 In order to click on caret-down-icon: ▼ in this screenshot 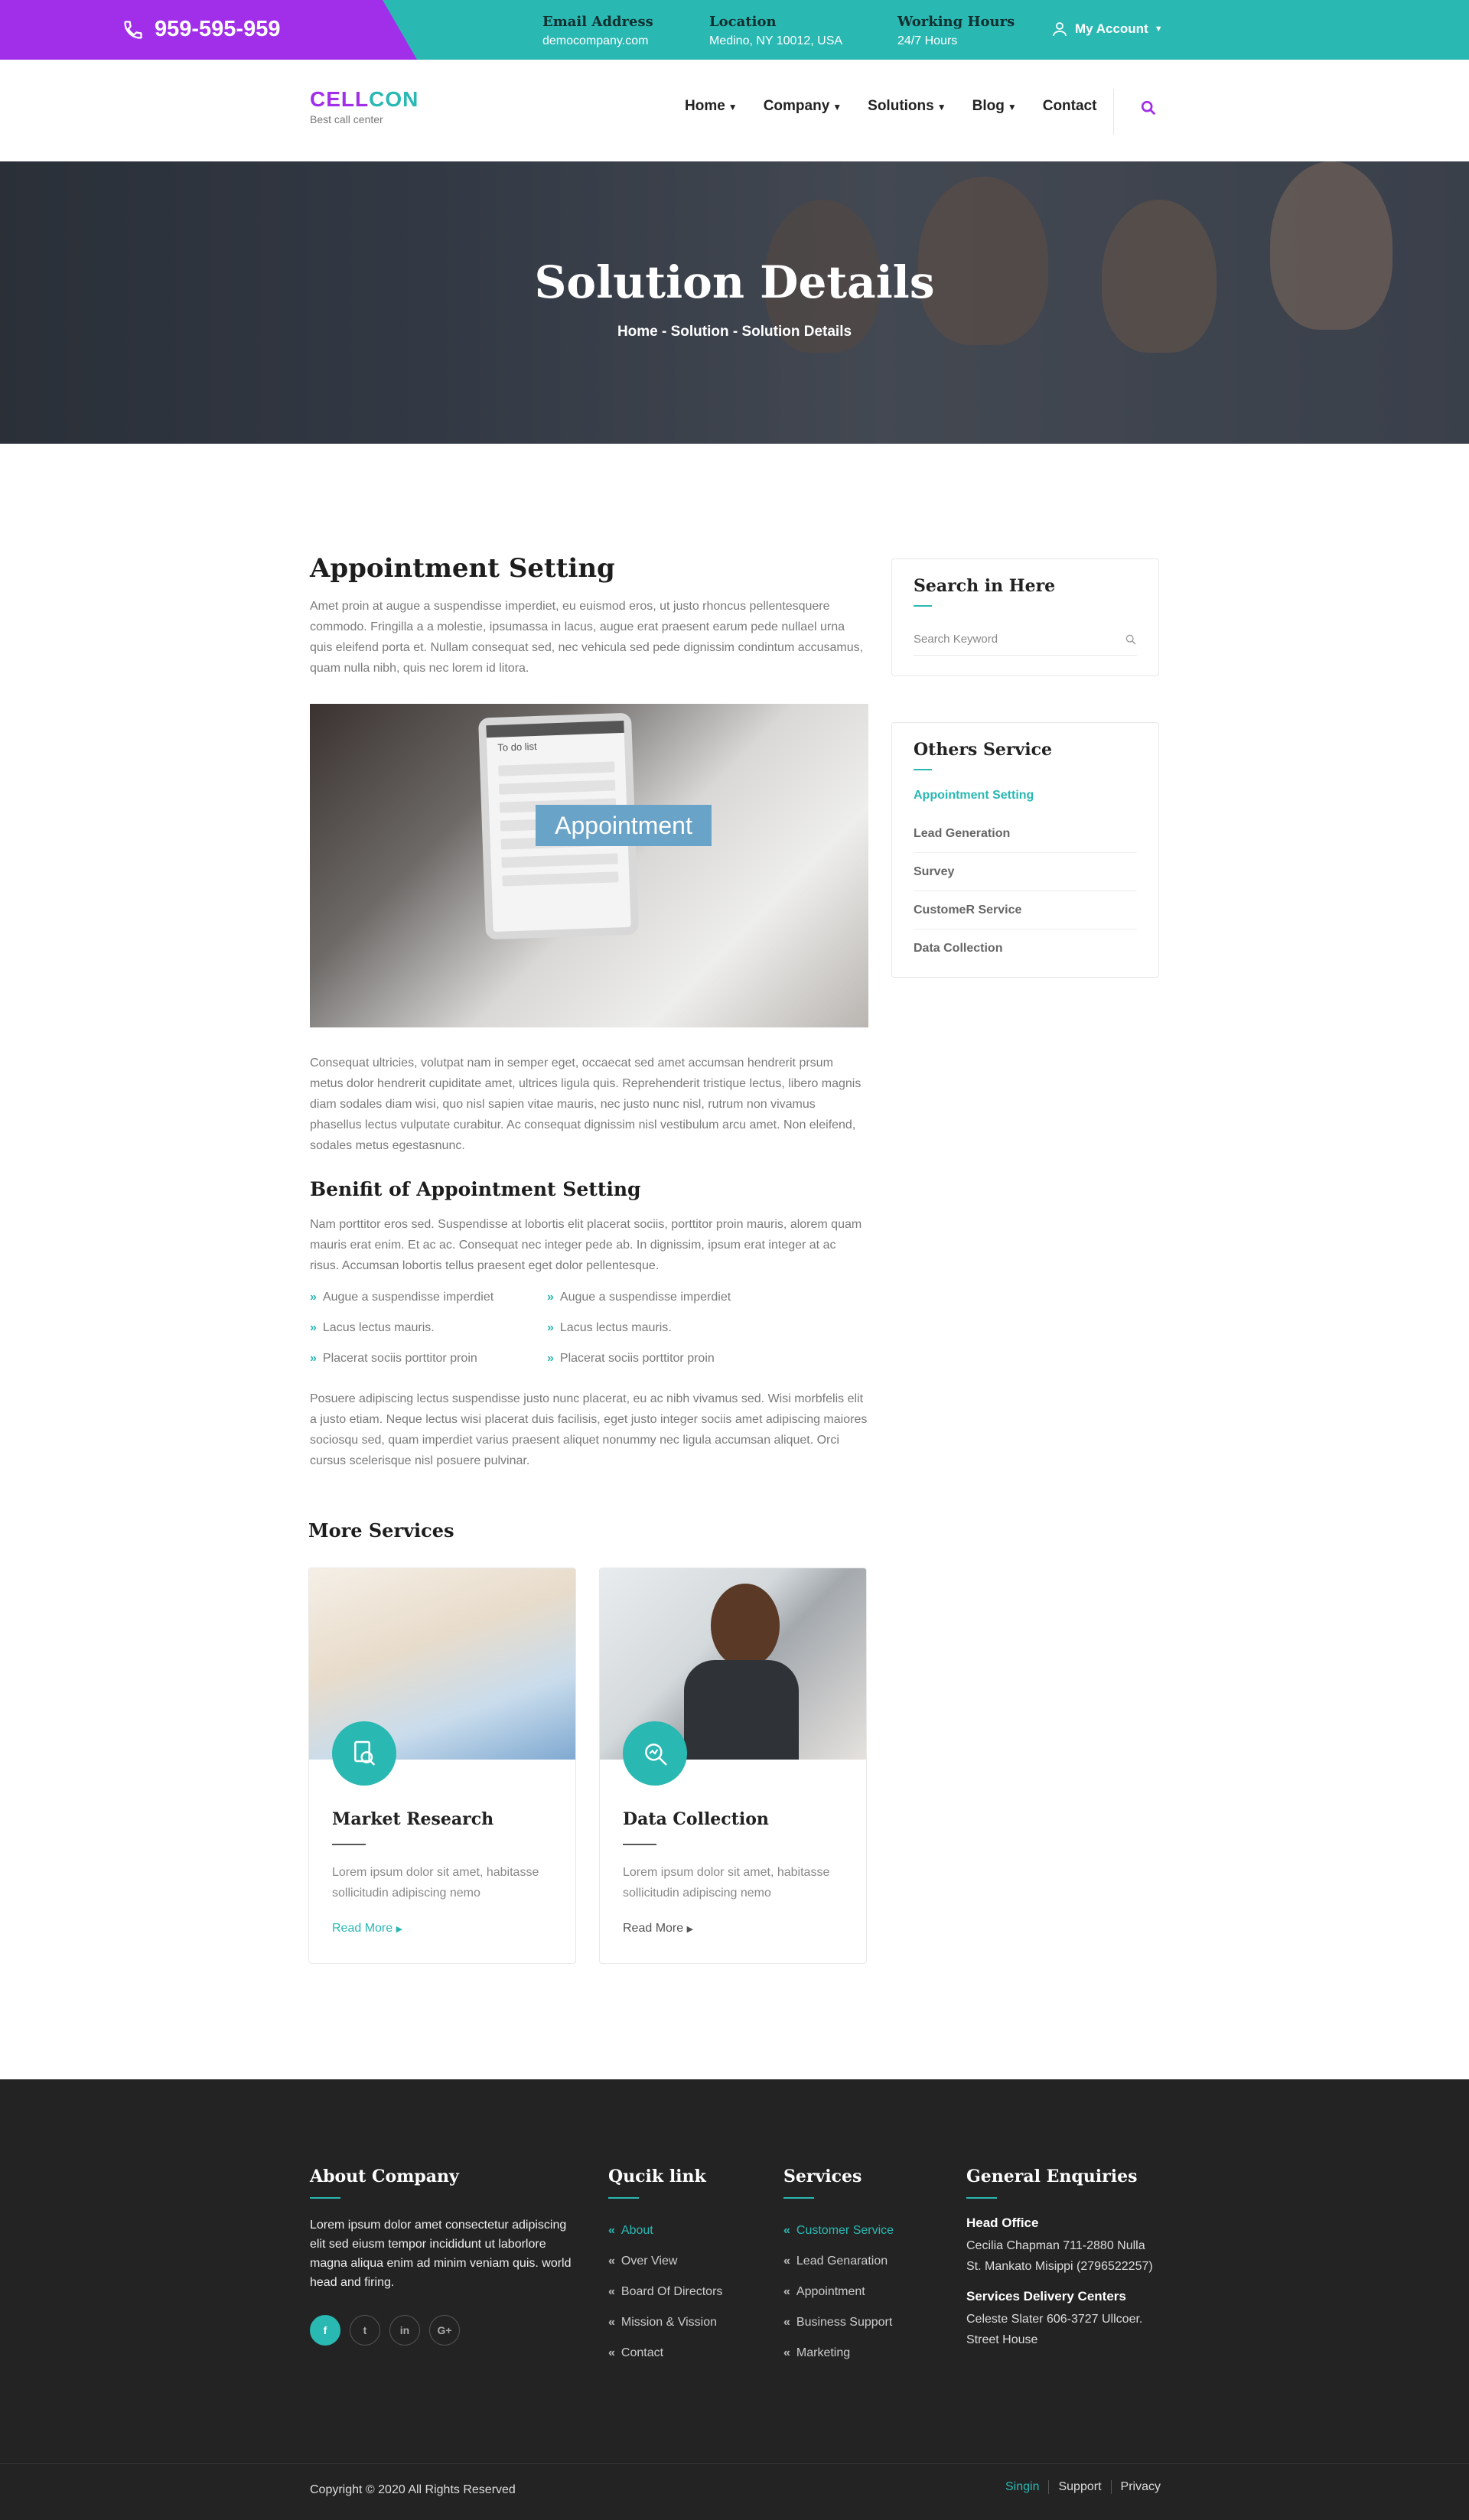, I will do `click(733, 107)`.